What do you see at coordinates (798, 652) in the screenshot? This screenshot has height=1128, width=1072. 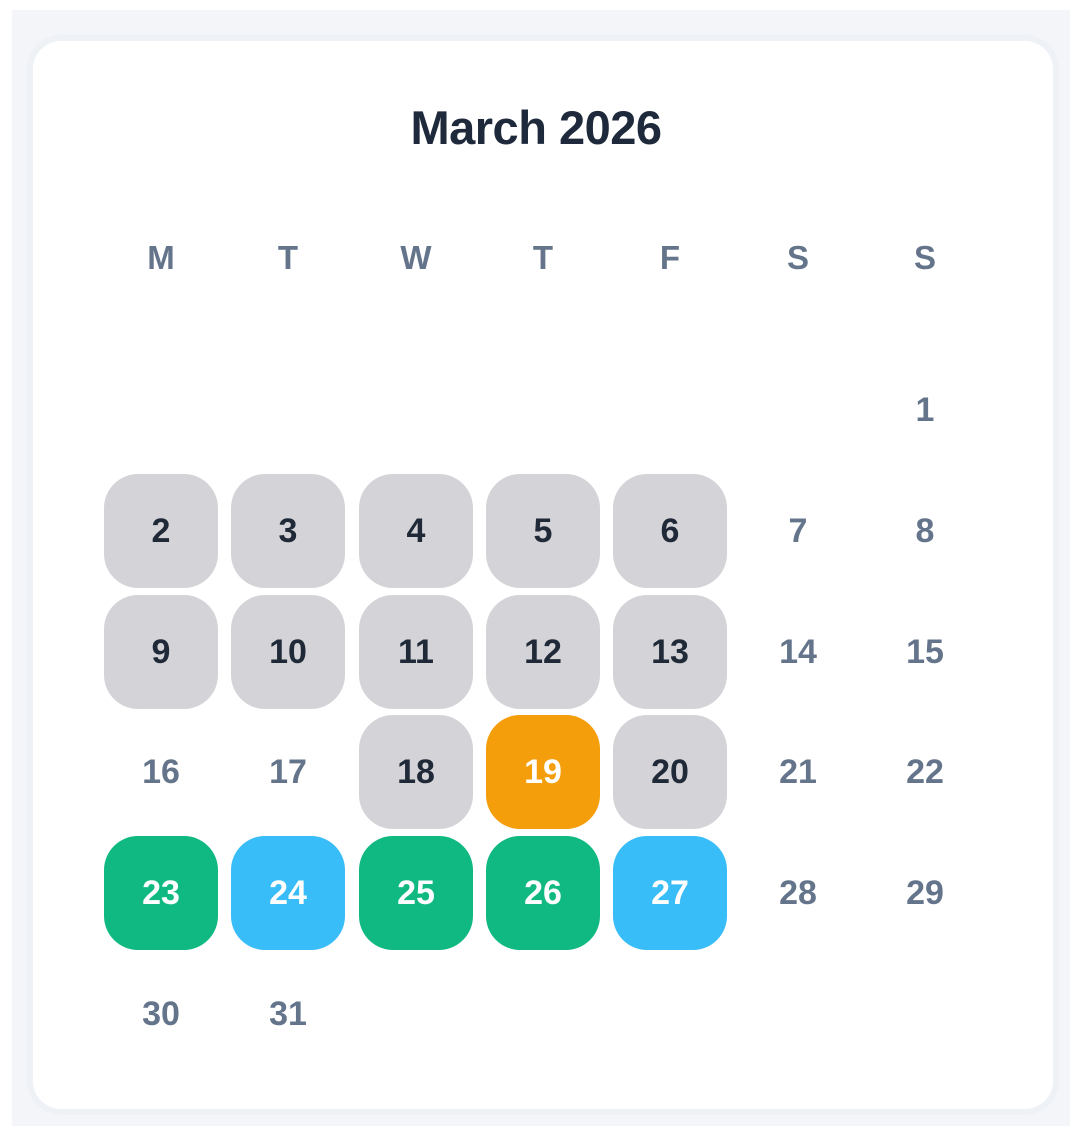 I see `day-cell-14: 14` at bounding box center [798, 652].